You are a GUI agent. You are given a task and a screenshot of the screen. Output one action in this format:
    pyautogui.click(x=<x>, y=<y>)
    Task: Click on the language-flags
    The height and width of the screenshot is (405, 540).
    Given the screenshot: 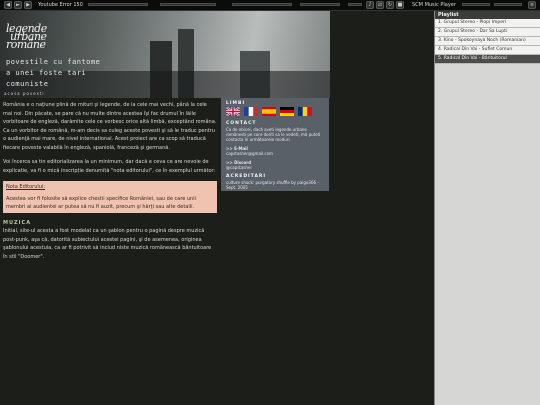 What is the action you would take?
    pyautogui.click(x=275, y=111)
    